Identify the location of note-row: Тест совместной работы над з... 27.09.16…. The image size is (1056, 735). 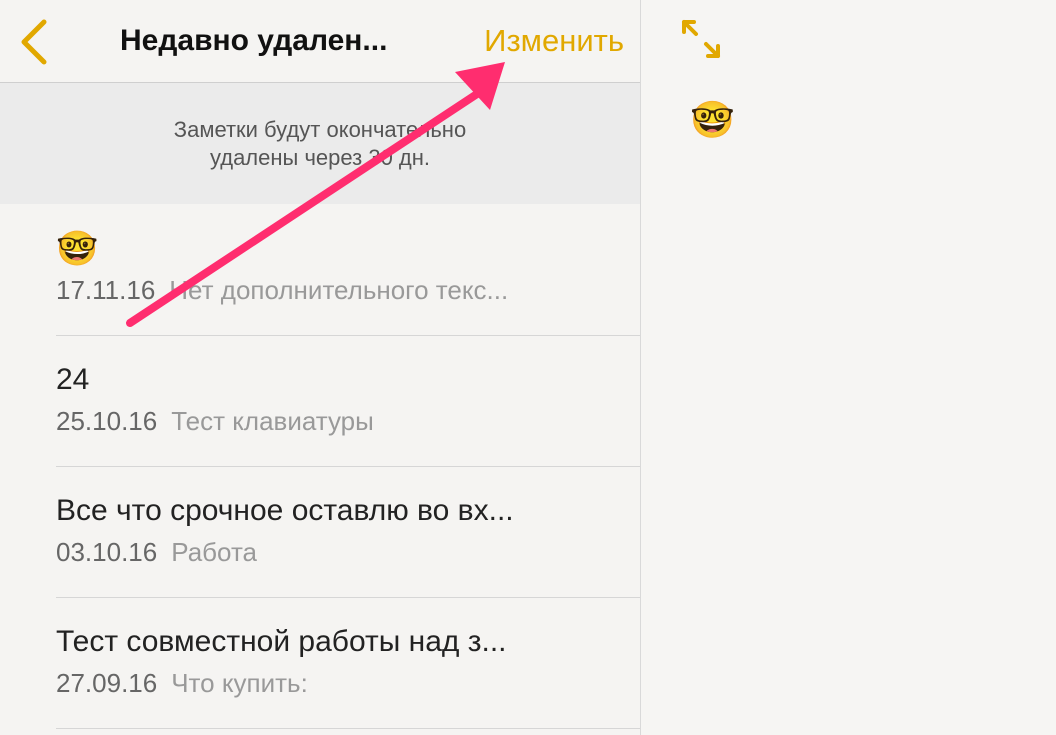
(348, 663).